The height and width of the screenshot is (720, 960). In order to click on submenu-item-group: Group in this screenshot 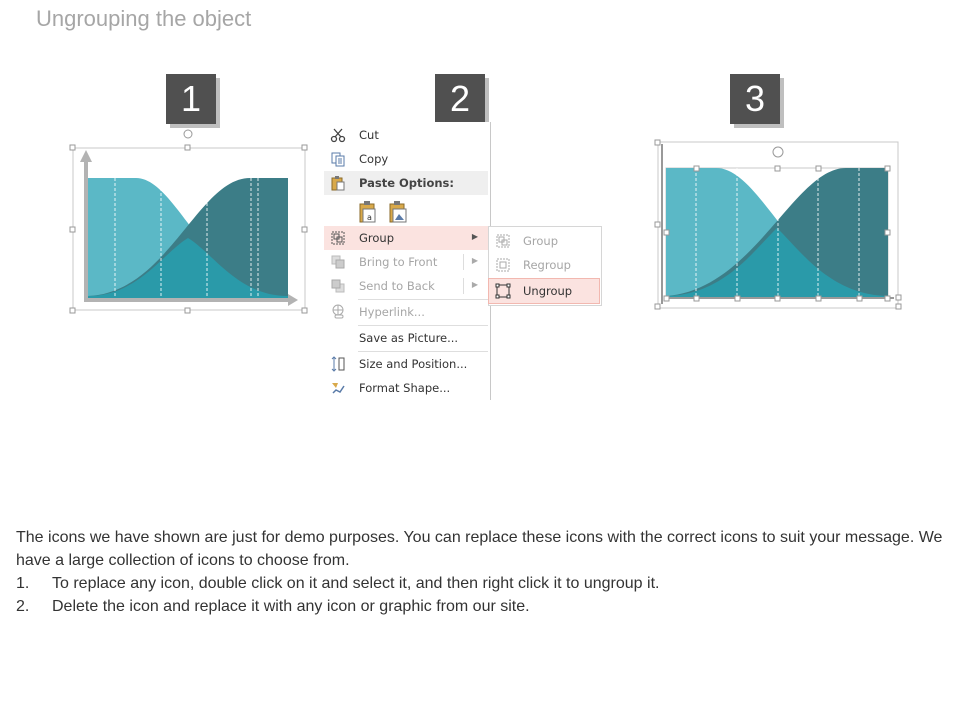, I will do `click(544, 241)`.